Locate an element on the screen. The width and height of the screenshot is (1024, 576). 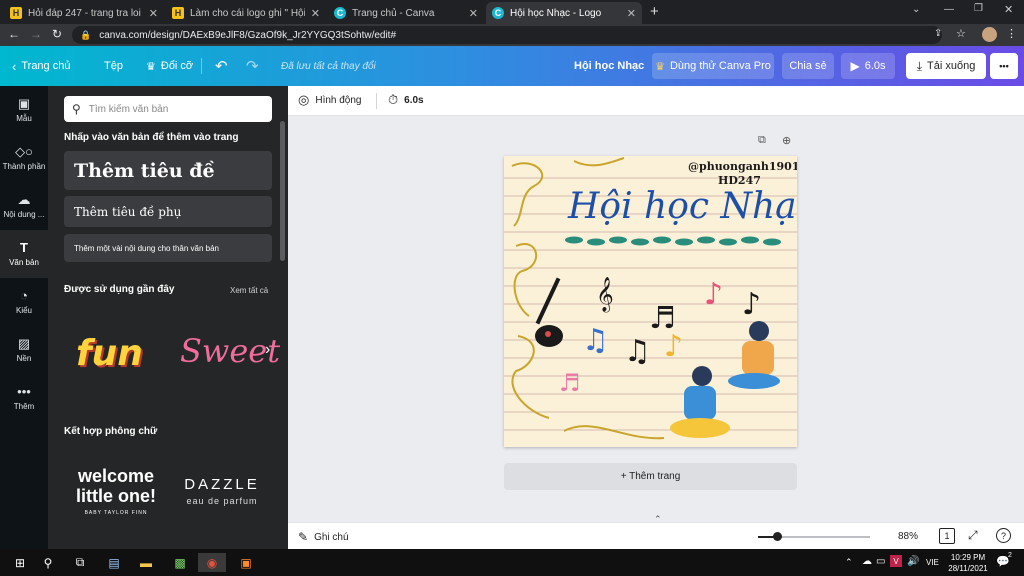
forward-icon: → is located at coordinates (36, 34).